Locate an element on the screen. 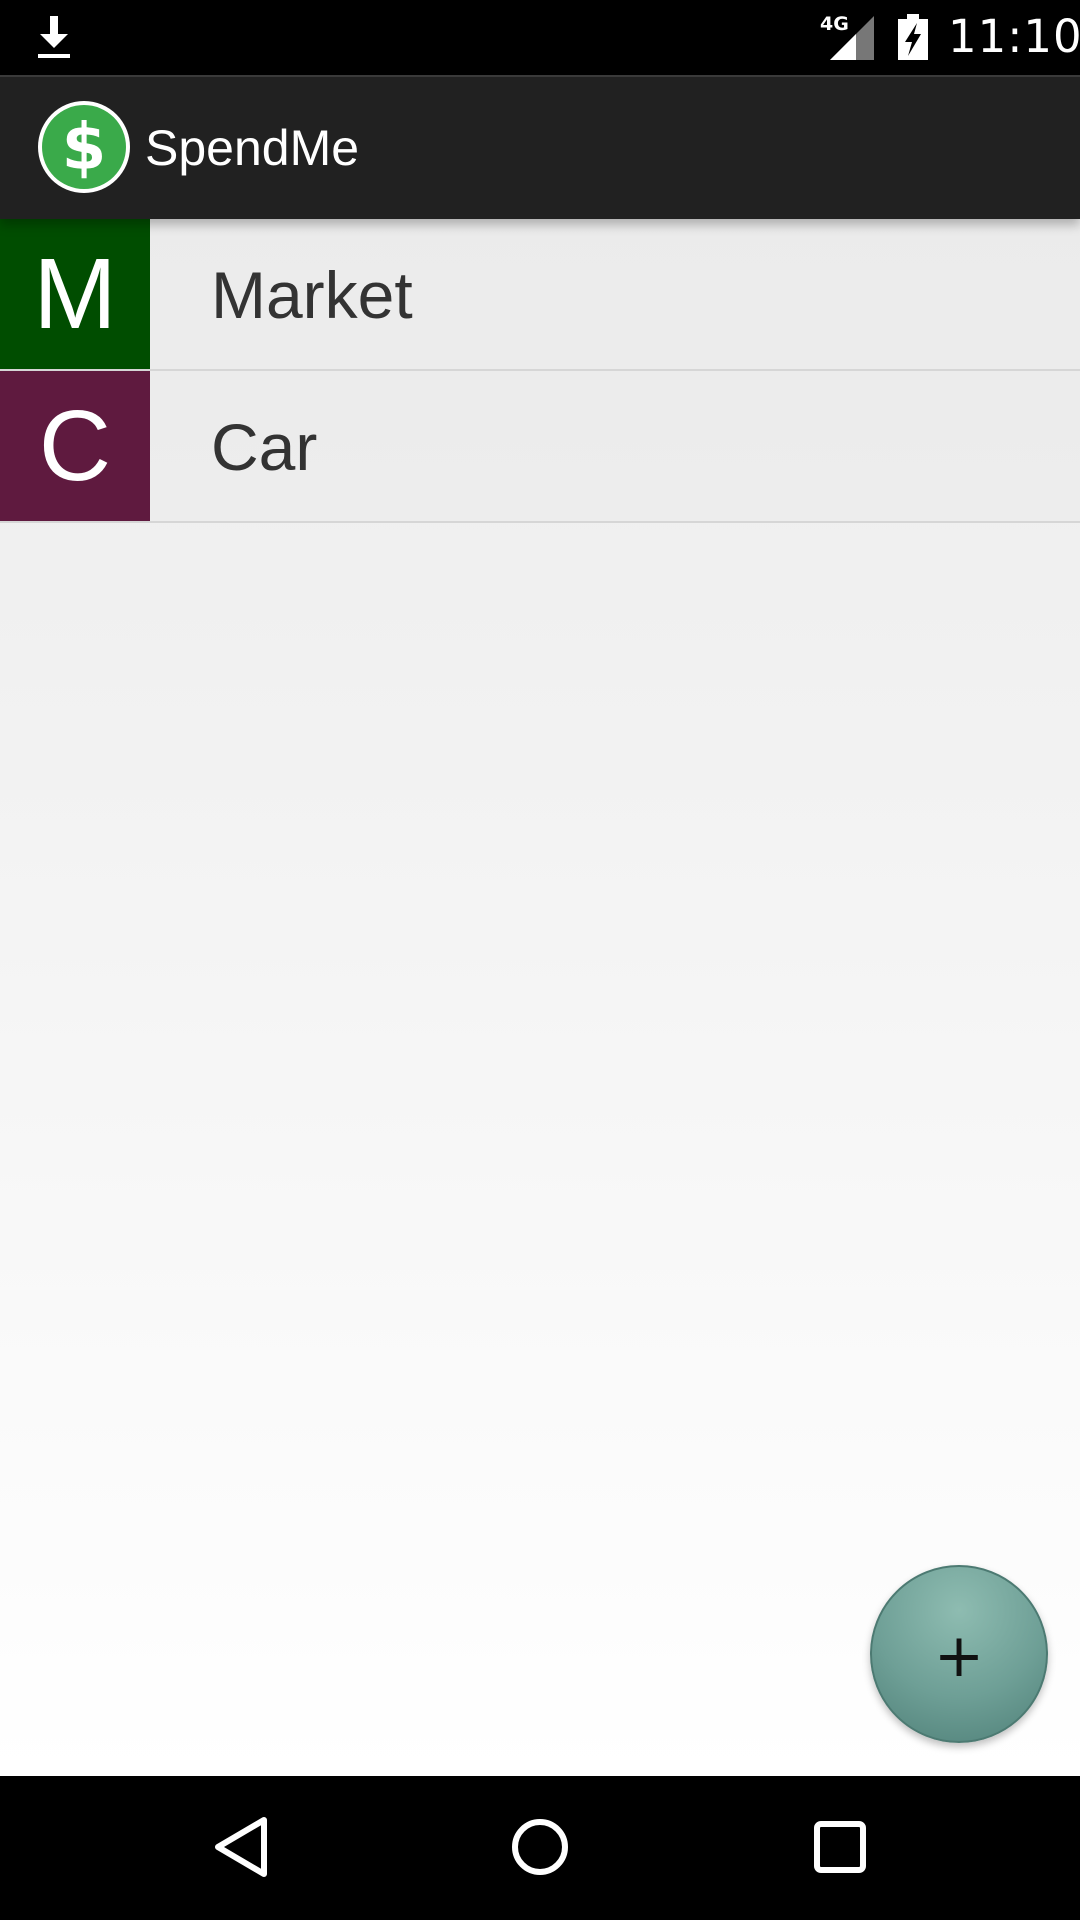 This screenshot has width=1080, height=1920. signal-icon is located at coordinates (852, 38).